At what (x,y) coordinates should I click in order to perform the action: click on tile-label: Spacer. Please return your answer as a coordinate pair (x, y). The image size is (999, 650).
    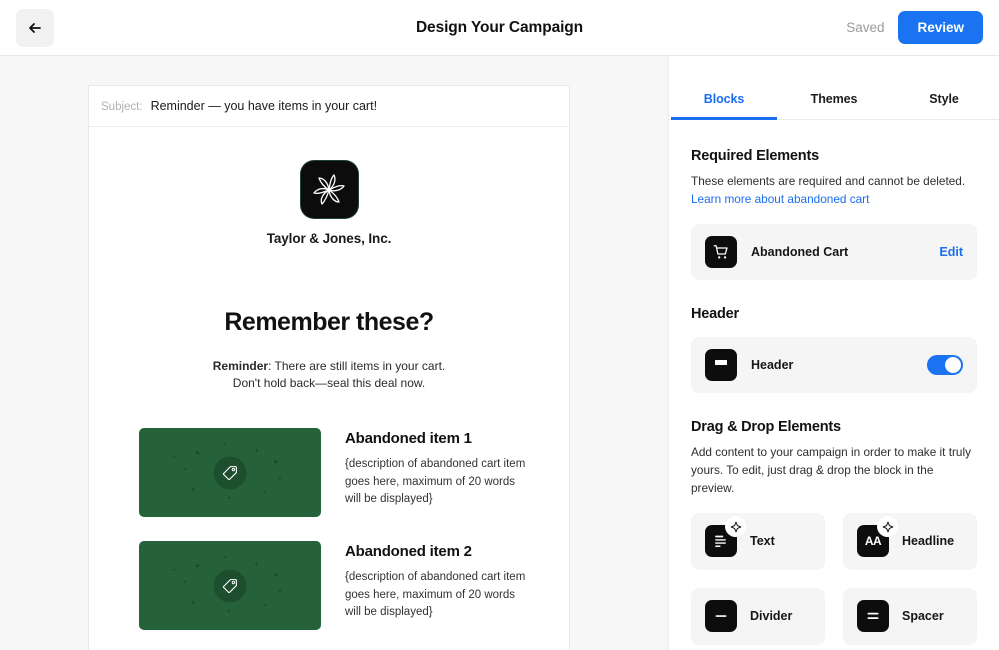
    Looking at the image, I should click on (923, 616).